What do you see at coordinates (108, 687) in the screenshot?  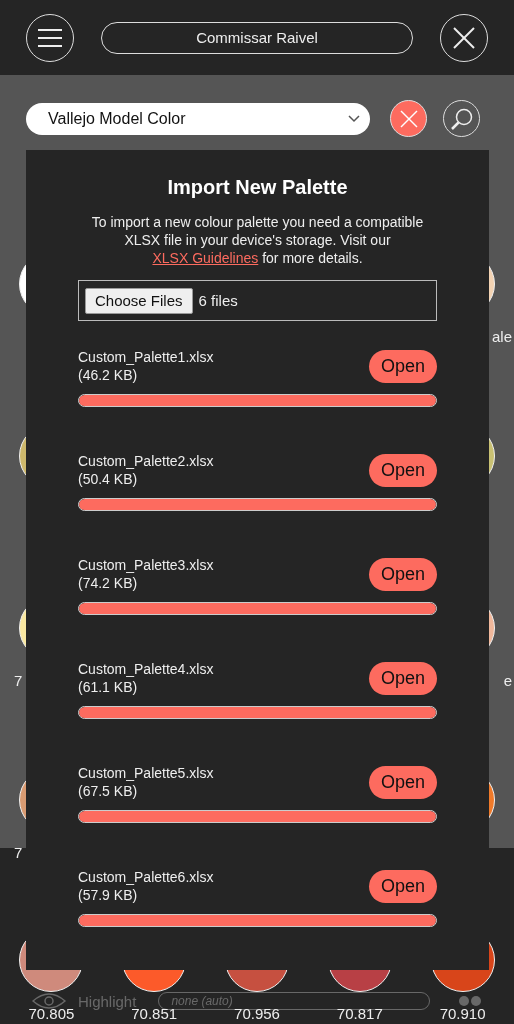 I see `file-size: (61.1 KB)` at bounding box center [108, 687].